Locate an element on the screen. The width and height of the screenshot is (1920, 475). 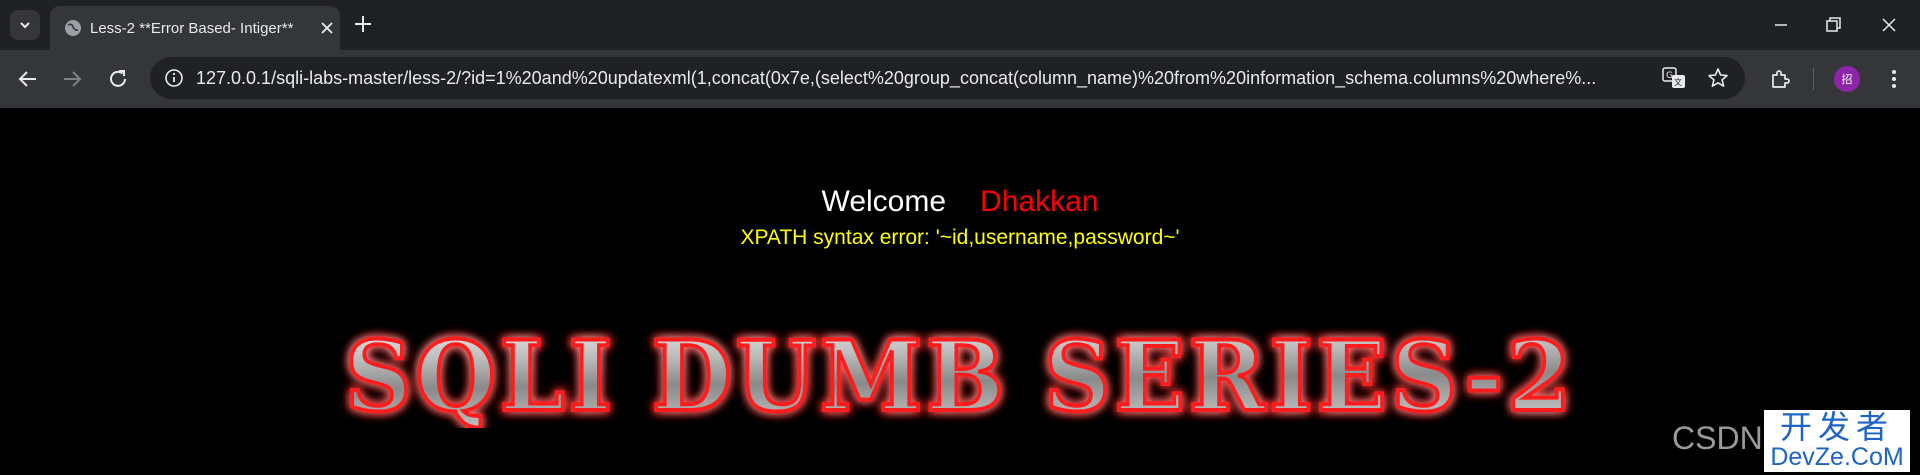
tab-search-button is located at coordinates (25, 25).